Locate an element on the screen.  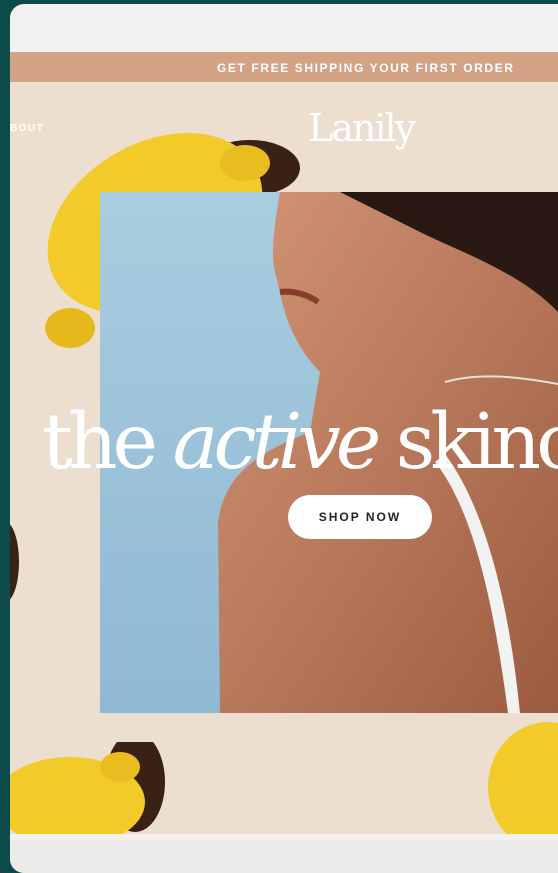
promo-banner: GET FREE SHIPPING YOUR FIRST ORDER is located at coordinates (284, 67).